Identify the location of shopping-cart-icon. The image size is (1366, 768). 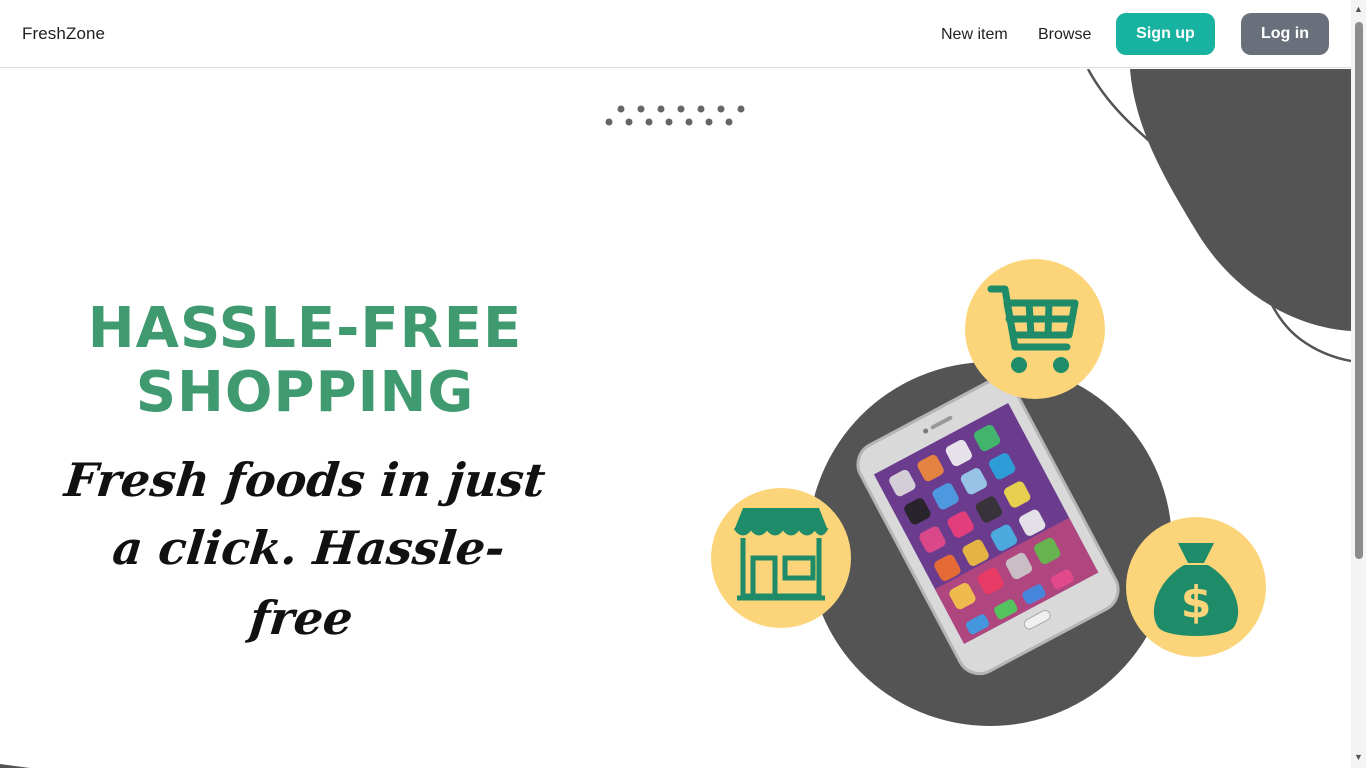
(1035, 329).